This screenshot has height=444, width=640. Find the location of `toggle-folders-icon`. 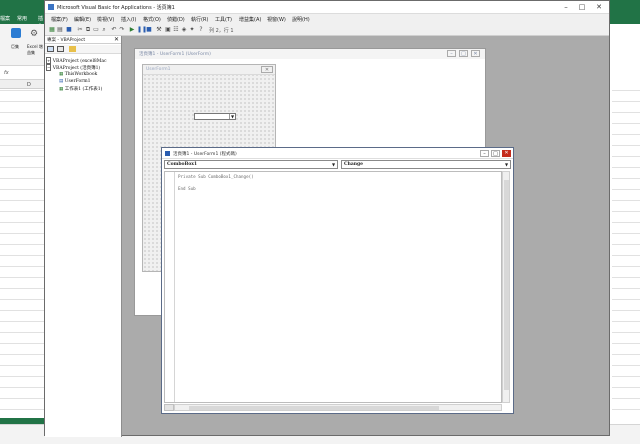

toggle-folders-icon is located at coordinates (72, 49).